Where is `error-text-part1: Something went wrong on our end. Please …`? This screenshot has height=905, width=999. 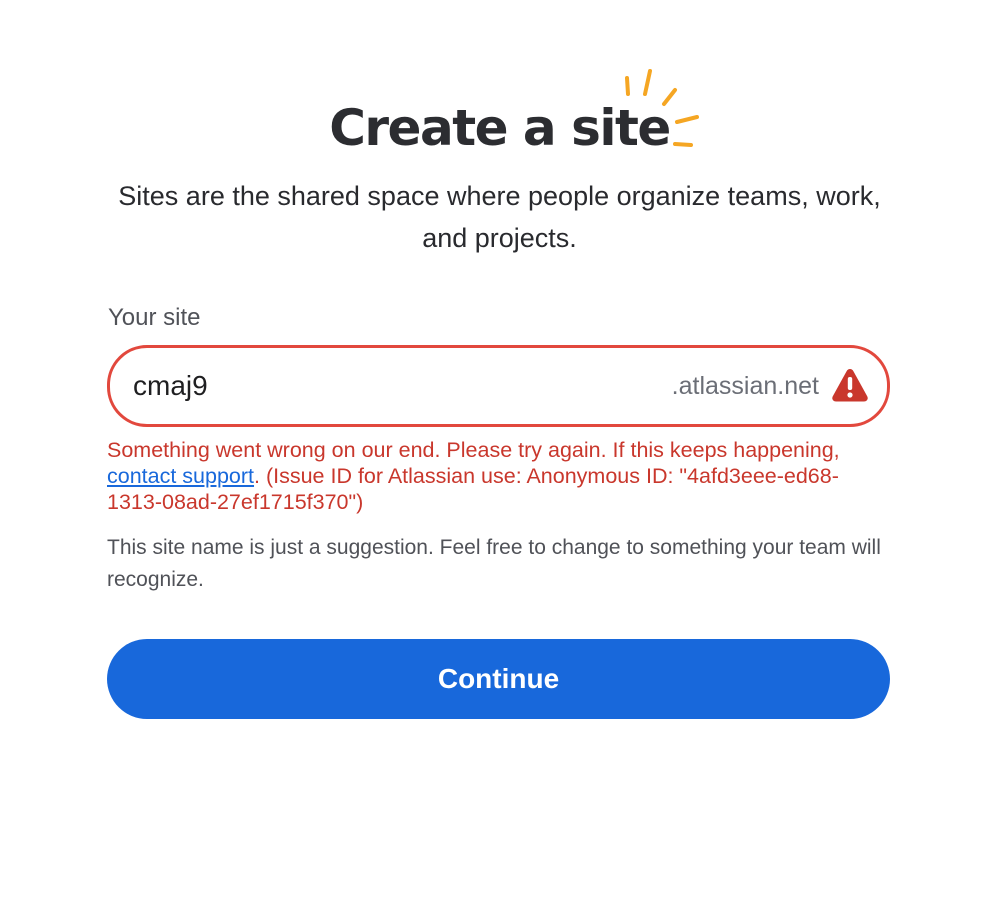
error-text-part1: Something went wrong on our end. Please … is located at coordinates (473, 450).